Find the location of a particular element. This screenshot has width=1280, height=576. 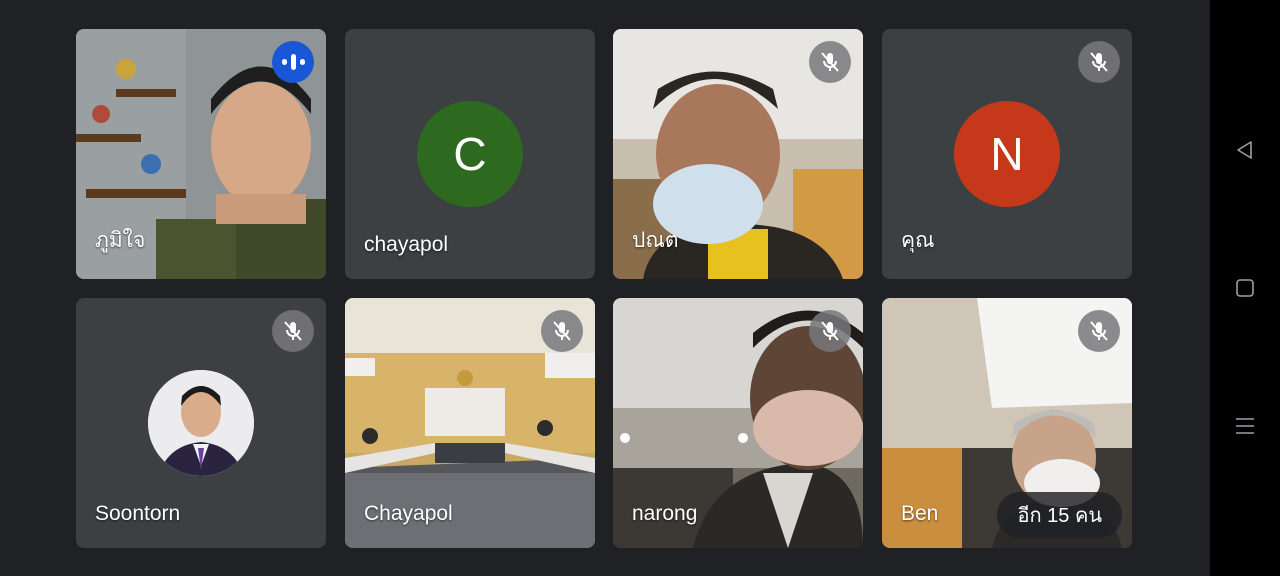

participant-name: คุณ is located at coordinates (918, 240).